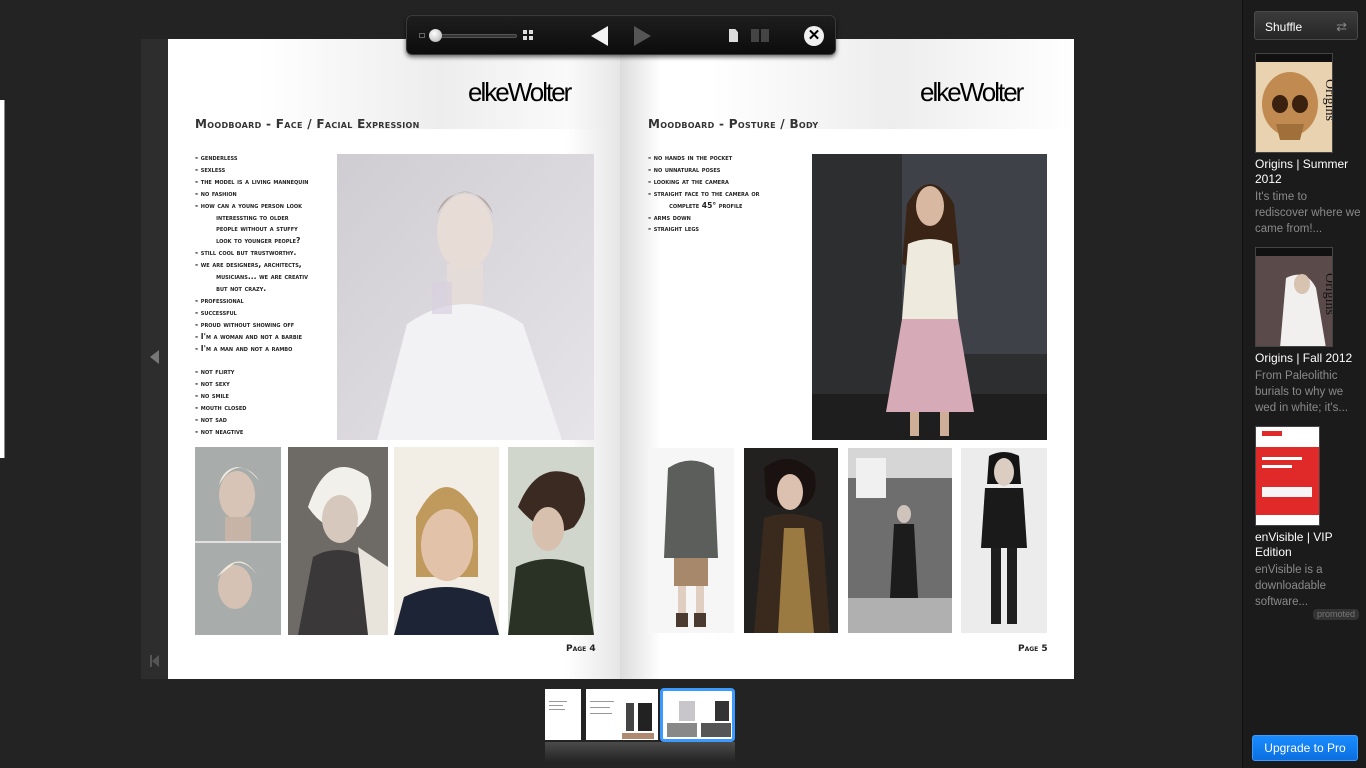 The height and width of the screenshot is (768, 1366). Describe the element at coordinates (581, 649) in the screenshot. I see `page-number: Page 4` at that location.